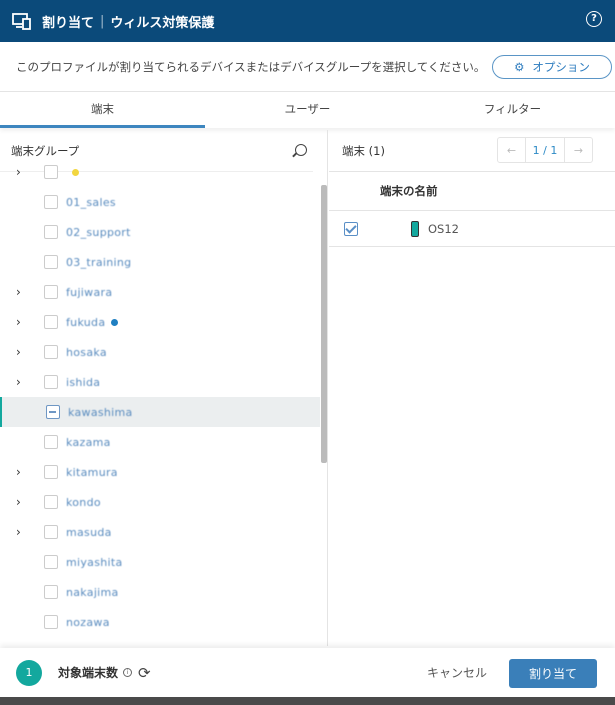 The image size is (615, 705). I want to click on tab-users: ユーザー, so click(307, 110).